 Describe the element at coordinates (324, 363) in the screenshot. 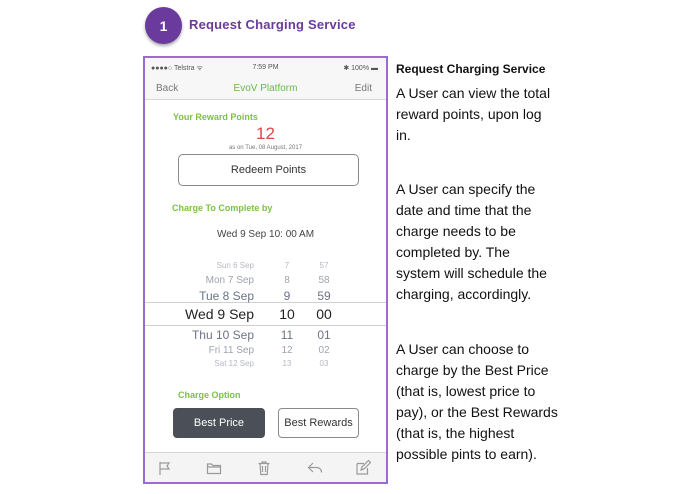

I see `picker-minute: 03` at that location.